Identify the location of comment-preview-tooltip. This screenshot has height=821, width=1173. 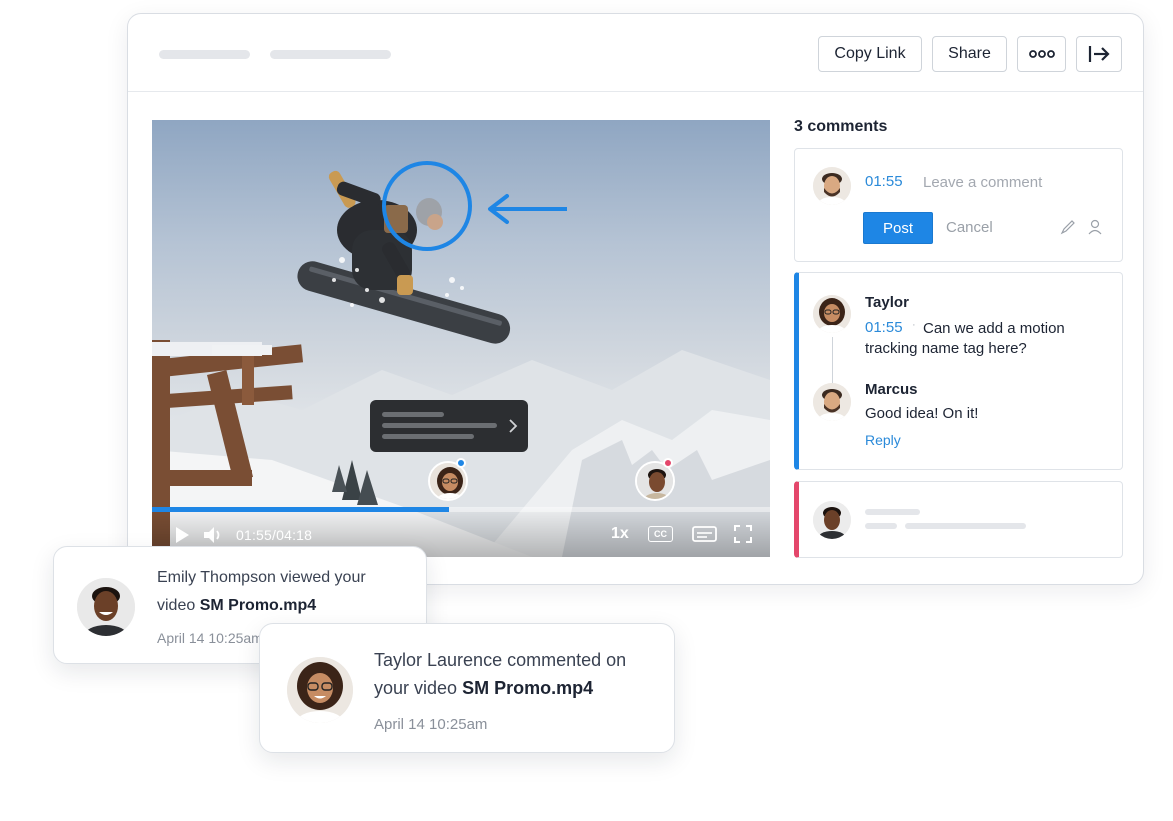
(449, 426).